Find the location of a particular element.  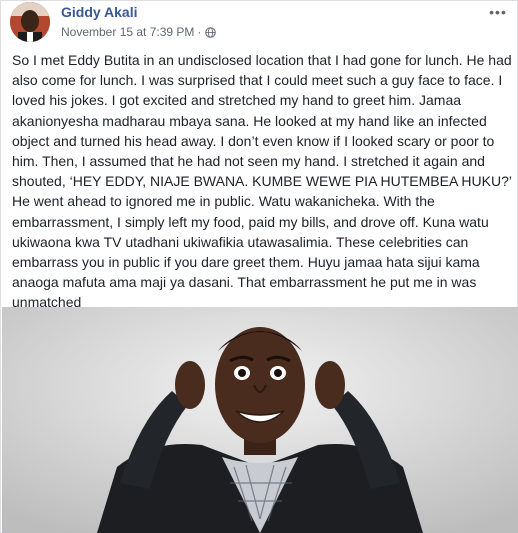

author-avatar is located at coordinates (30, 22).